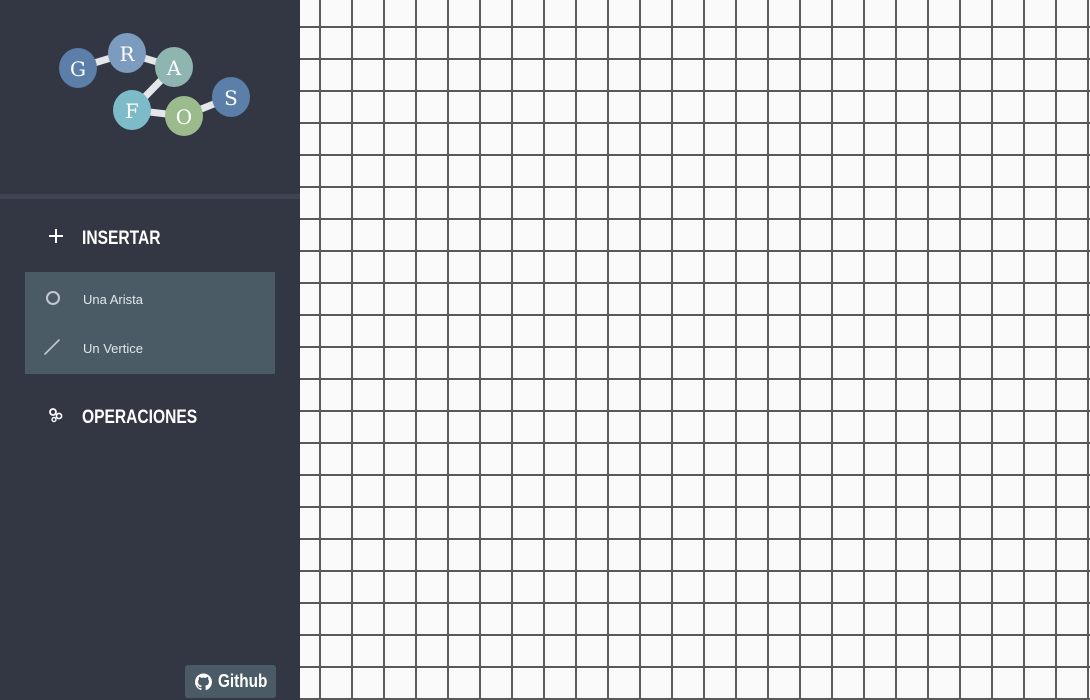  I want to click on insert-submenu: Una Arista Un Vertice, so click(150, 323).